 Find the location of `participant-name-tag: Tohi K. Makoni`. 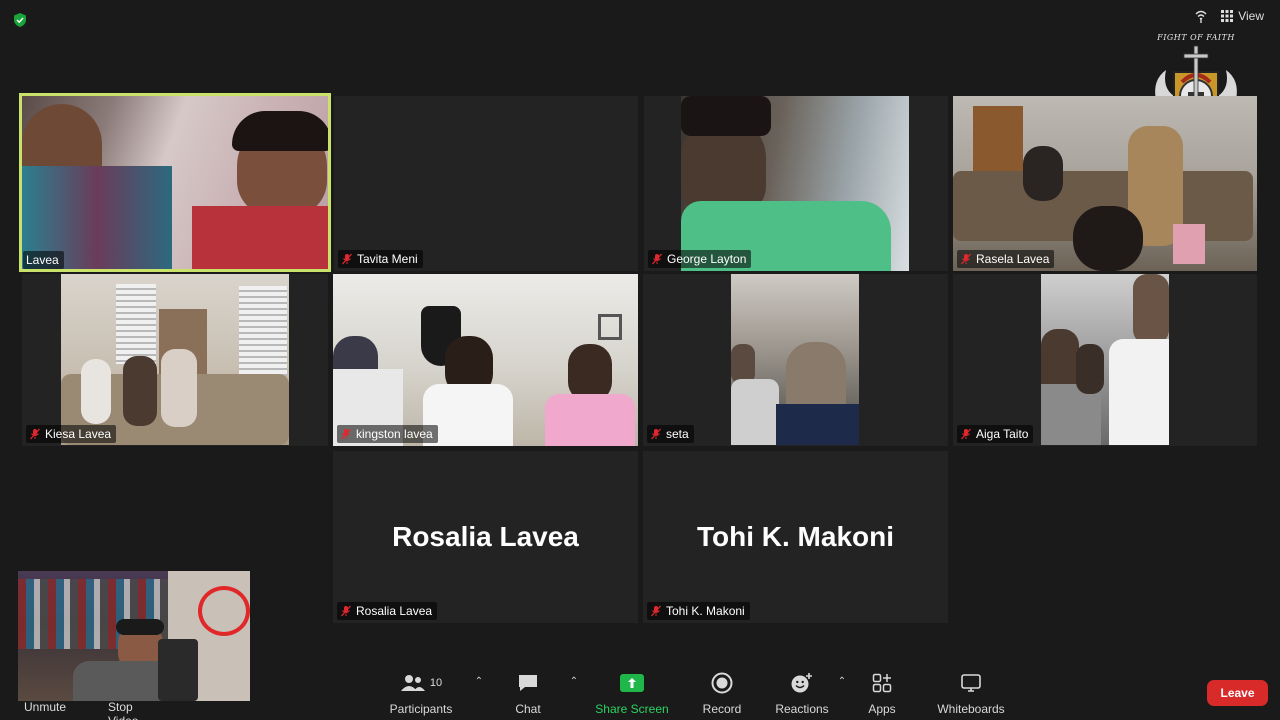

participant-name-tag: Tohi K. Makoni is located at coordinates (698, 611).